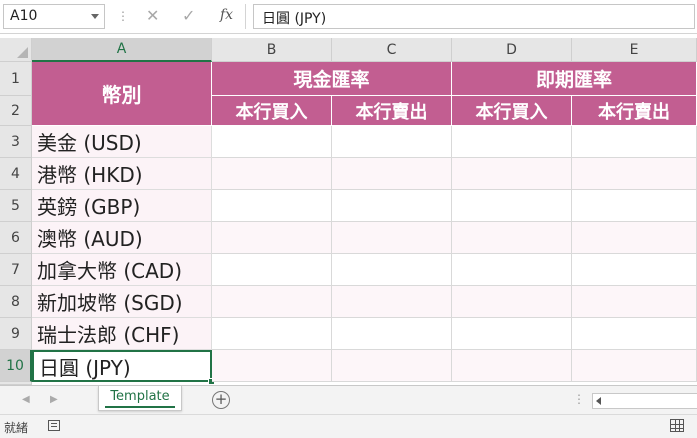 This screenshot has height=438, width=697. Describe the element at coordinates (123, 16) in the screenshot. I see `formula-bar-grip-icon: ⋮` at that location.